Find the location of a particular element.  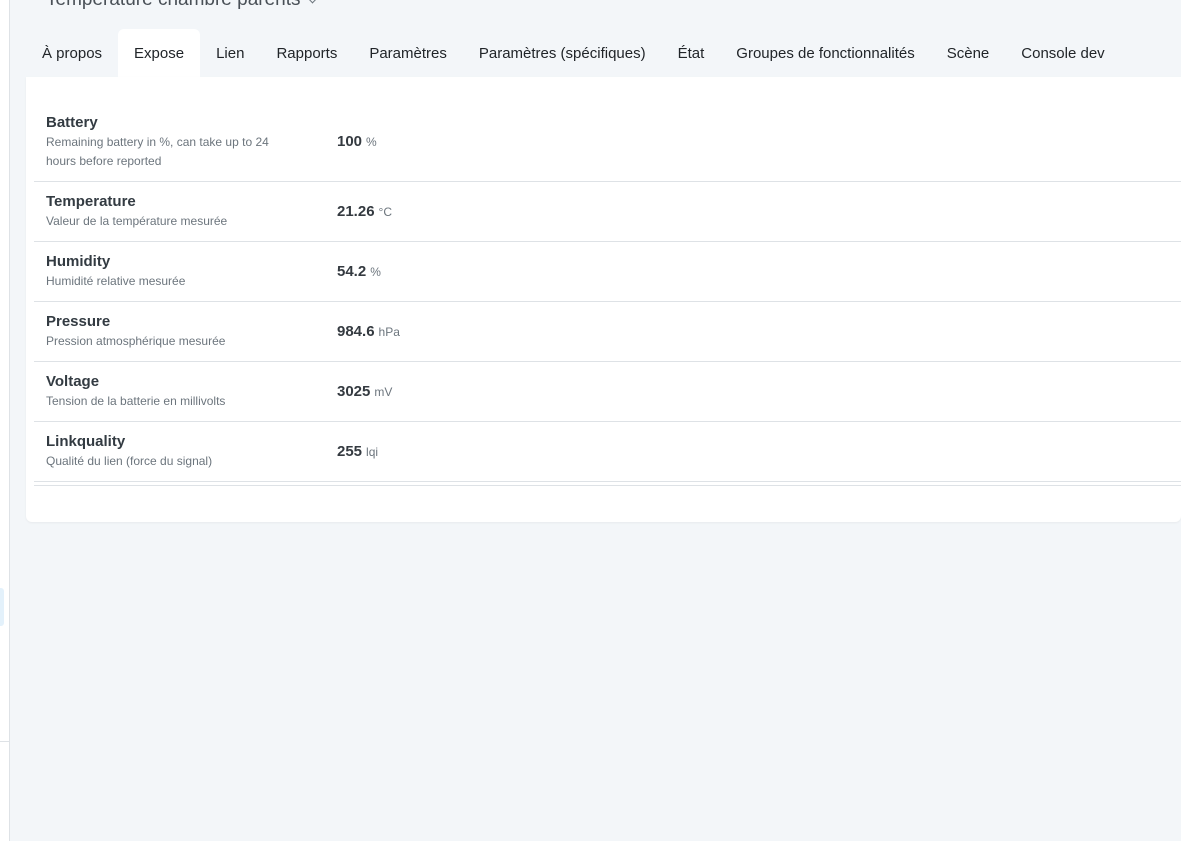

expose-value: 255 is located at coordinates (350, 451).